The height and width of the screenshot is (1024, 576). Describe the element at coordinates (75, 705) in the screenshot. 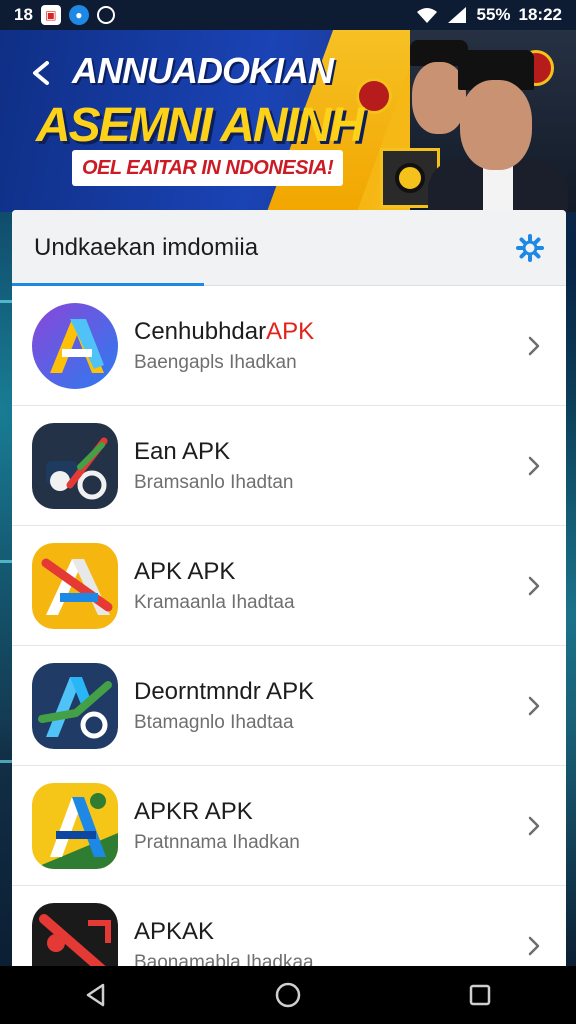

I see `navy-a-icon` at that location.